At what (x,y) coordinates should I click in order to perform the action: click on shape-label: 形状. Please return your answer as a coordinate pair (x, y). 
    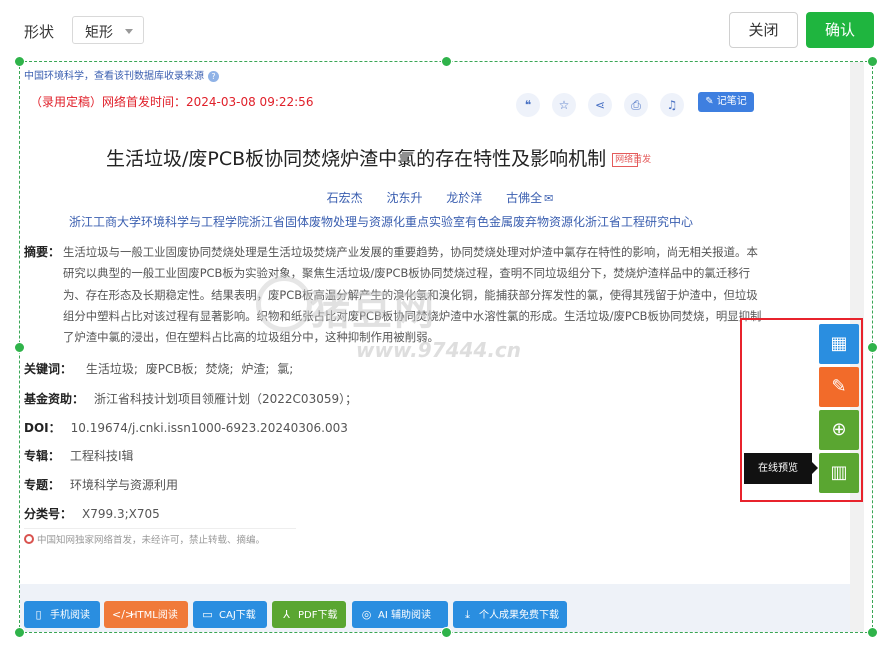
    Looking at the image, I should click on (39, 32).